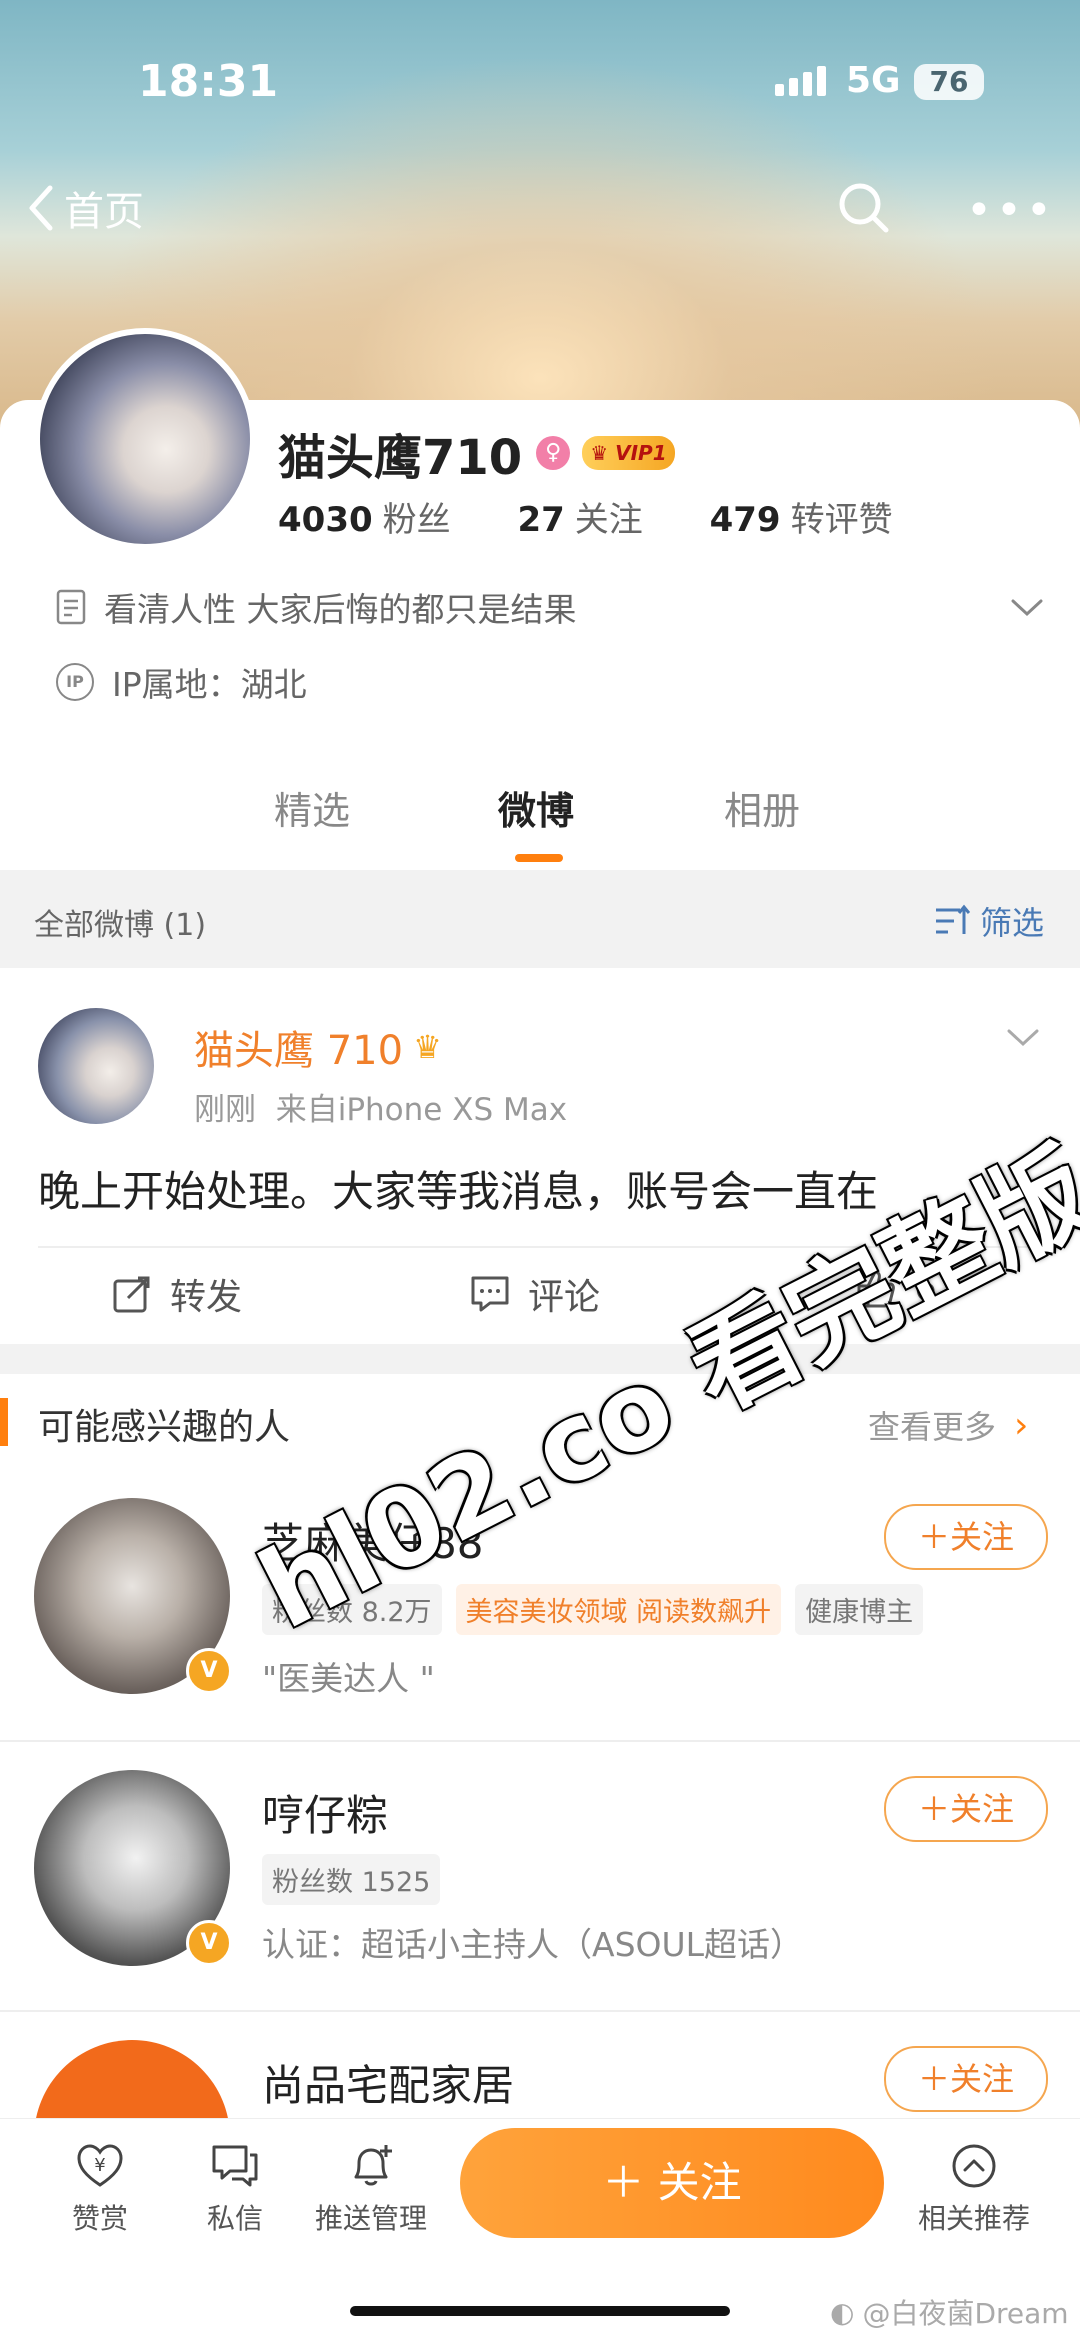 The height and width of the screenshot is (2342, 1080). I want to click on related-label: 相关推荐, so click(973, 2218).